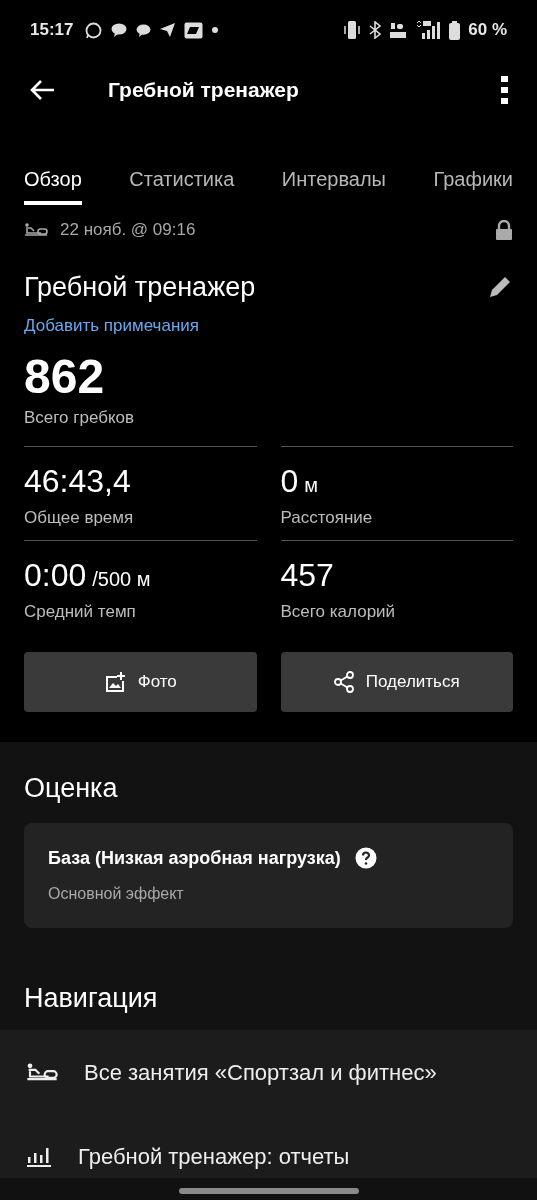  I want to click on share-icon, so click(343, 682).